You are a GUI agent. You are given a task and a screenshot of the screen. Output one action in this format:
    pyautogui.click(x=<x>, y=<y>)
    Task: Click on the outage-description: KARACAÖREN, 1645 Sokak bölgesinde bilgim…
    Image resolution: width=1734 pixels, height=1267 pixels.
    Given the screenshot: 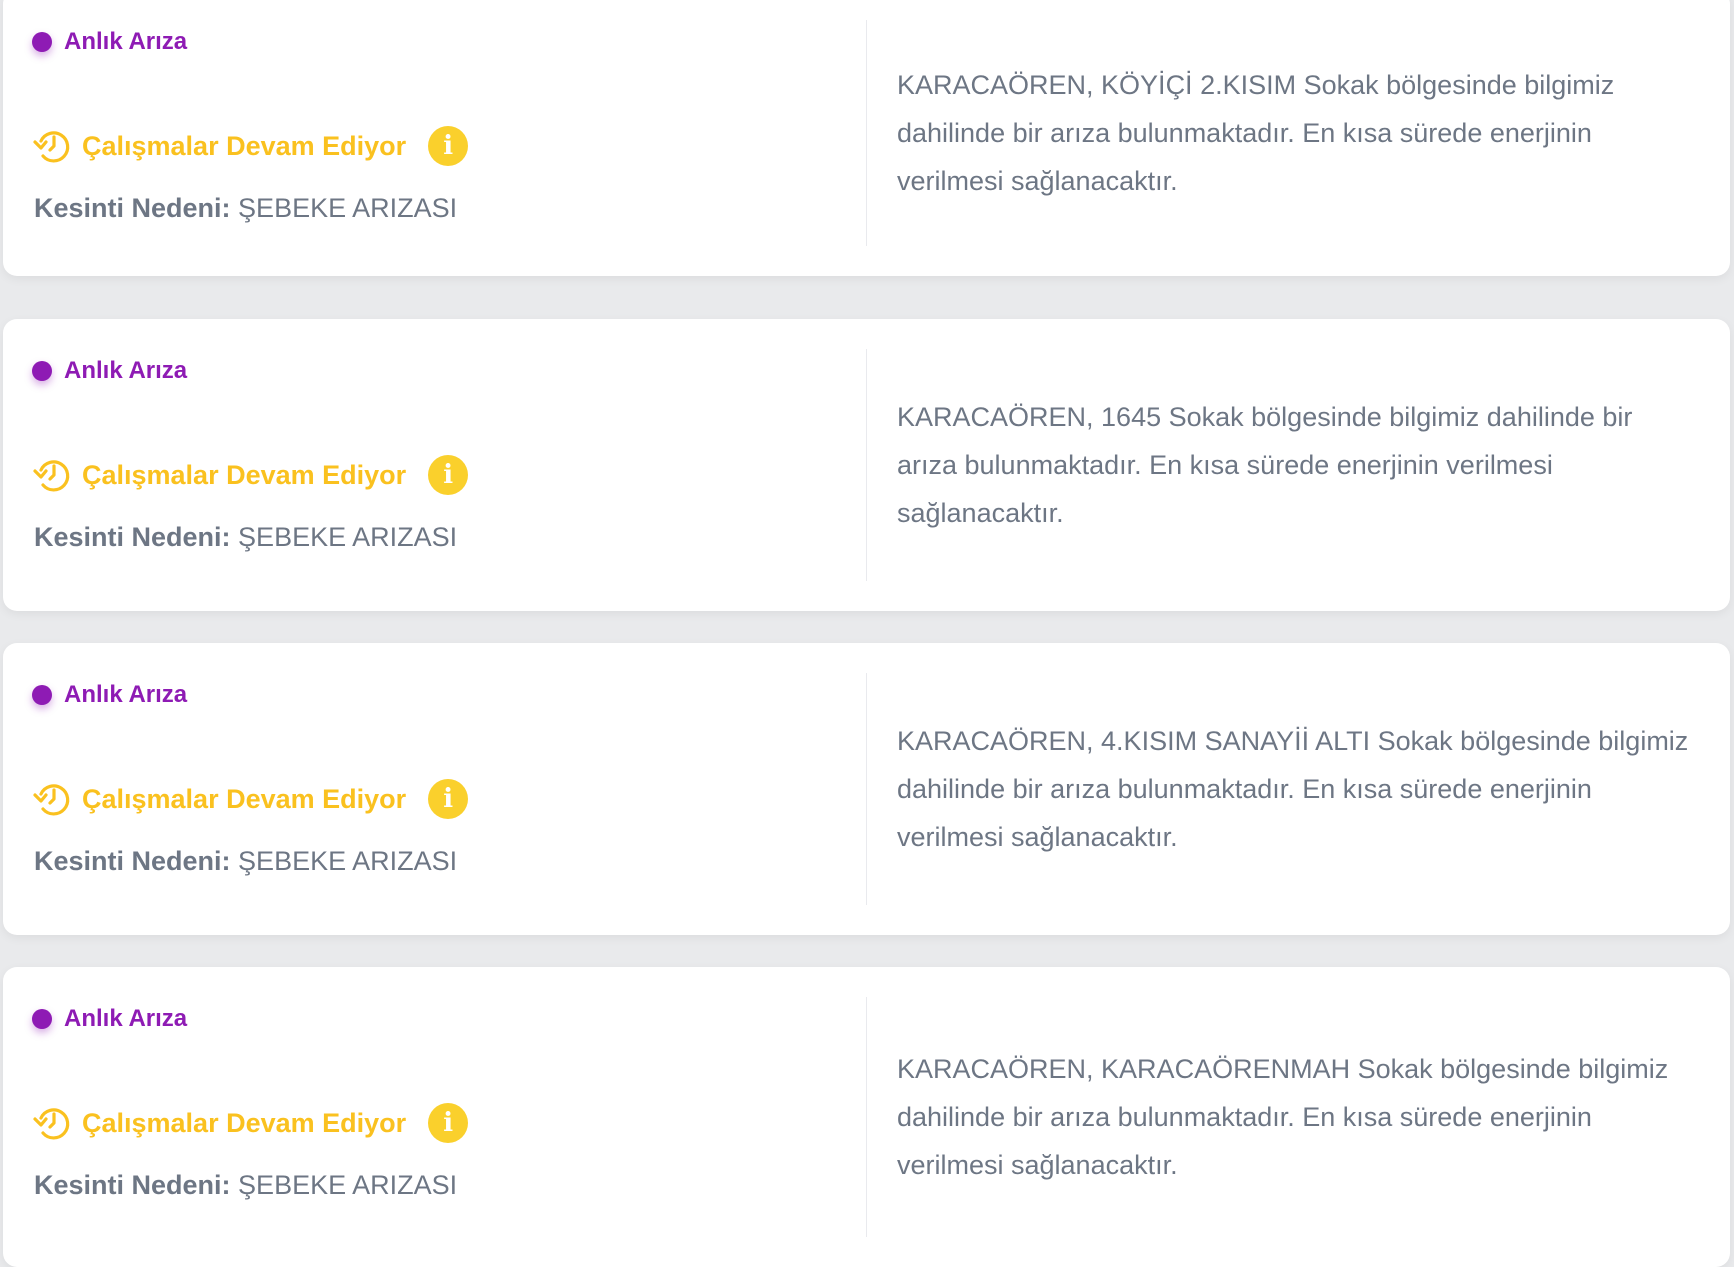 What is the action you would take?
    pyautogui.click(x=1265, y=465)
    